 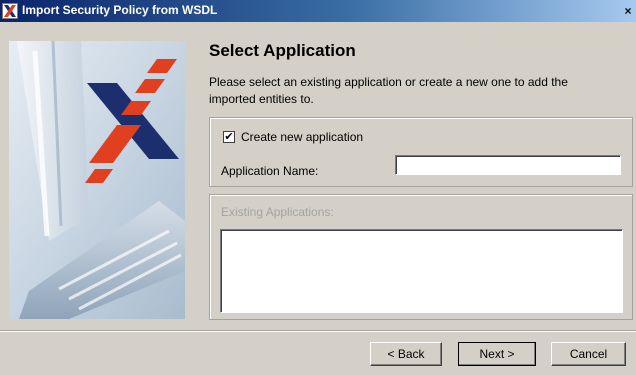 I want to click on application-name-label: Application Name:, so click(x=270, y=171).